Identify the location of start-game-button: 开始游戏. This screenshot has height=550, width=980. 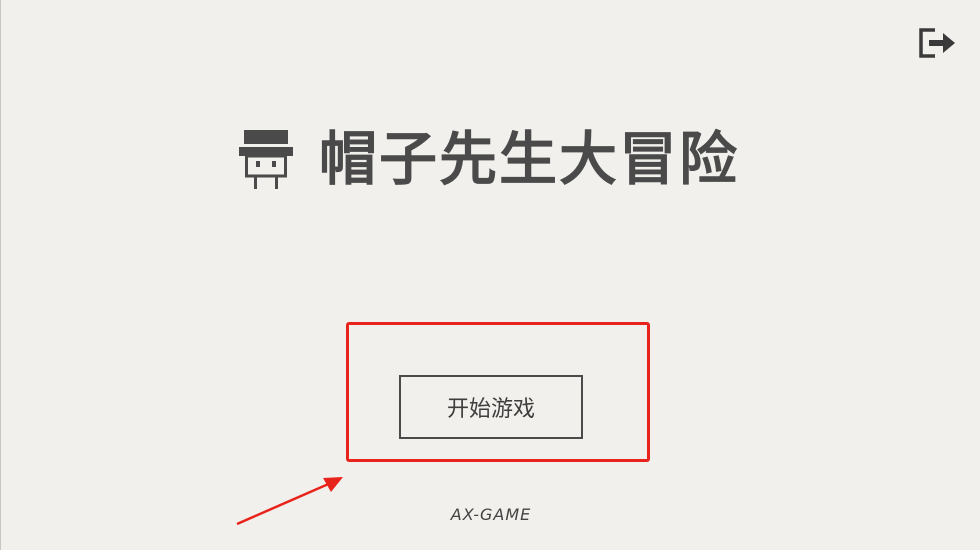
(491, 407).